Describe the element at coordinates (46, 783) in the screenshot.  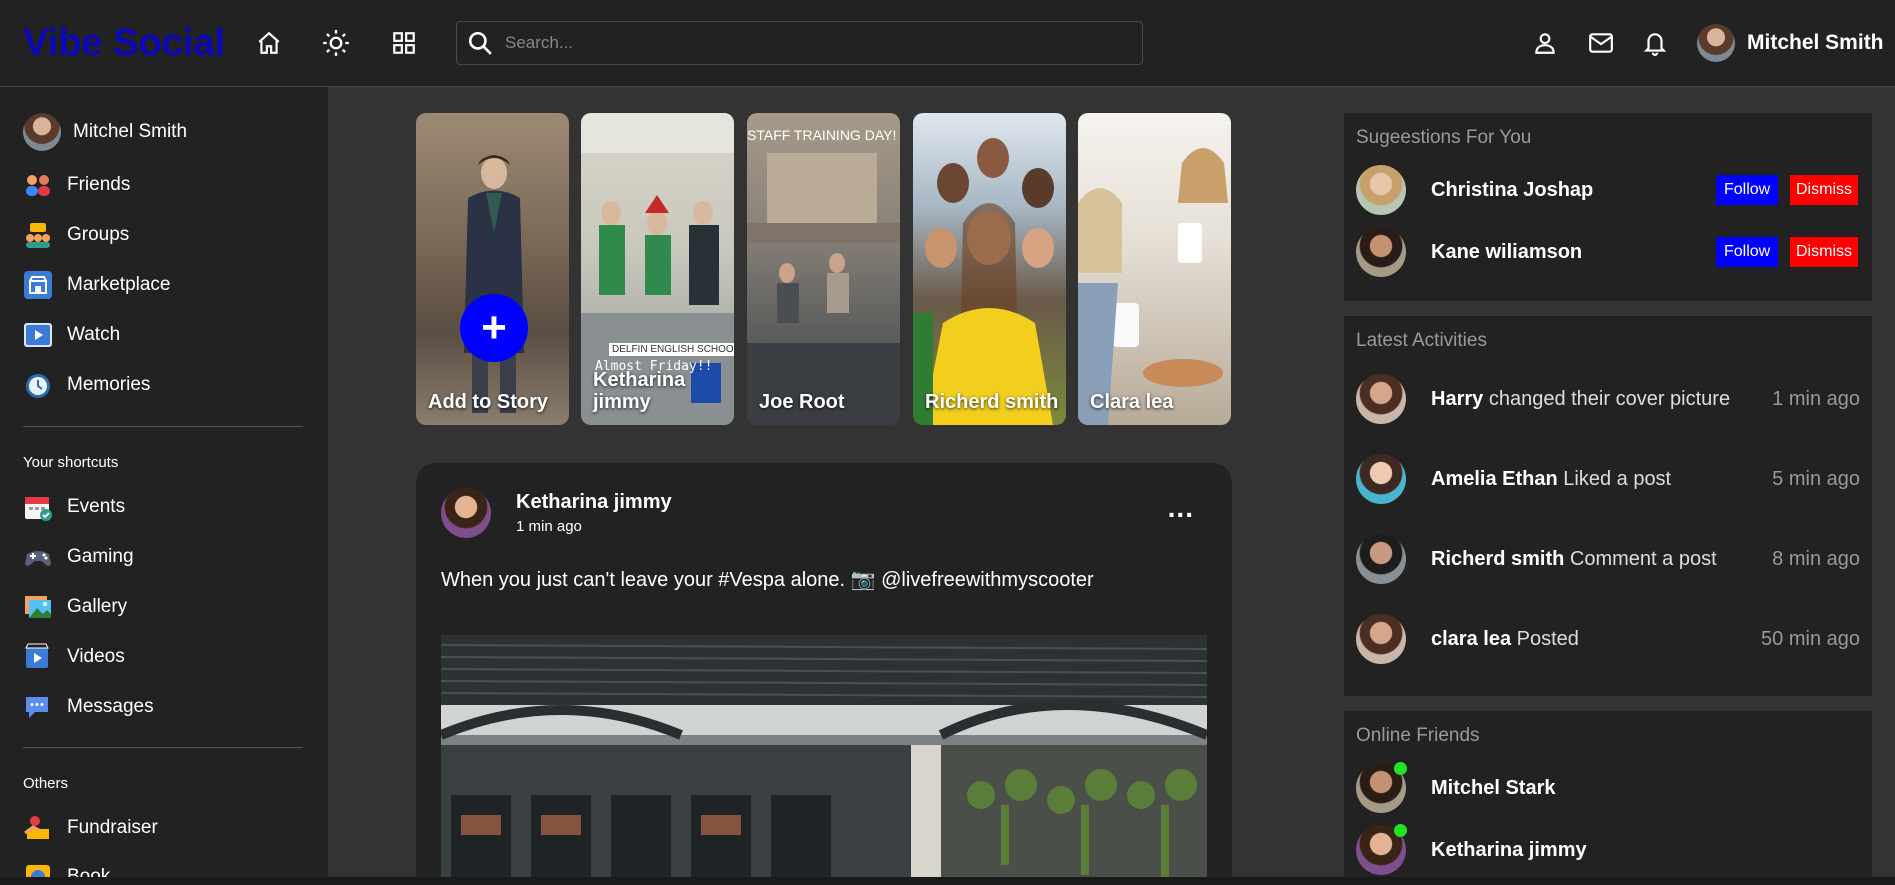
I see `others-heading: Others` at that location.